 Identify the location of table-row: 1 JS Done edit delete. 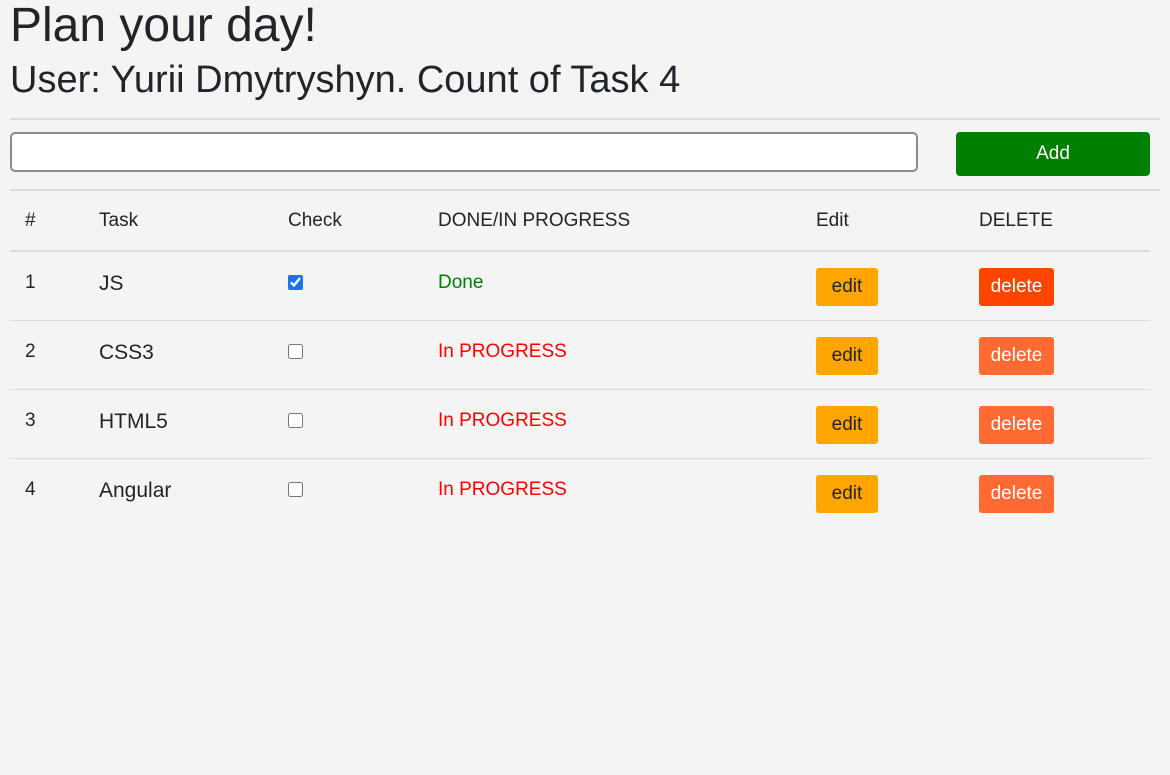
(580, 286).